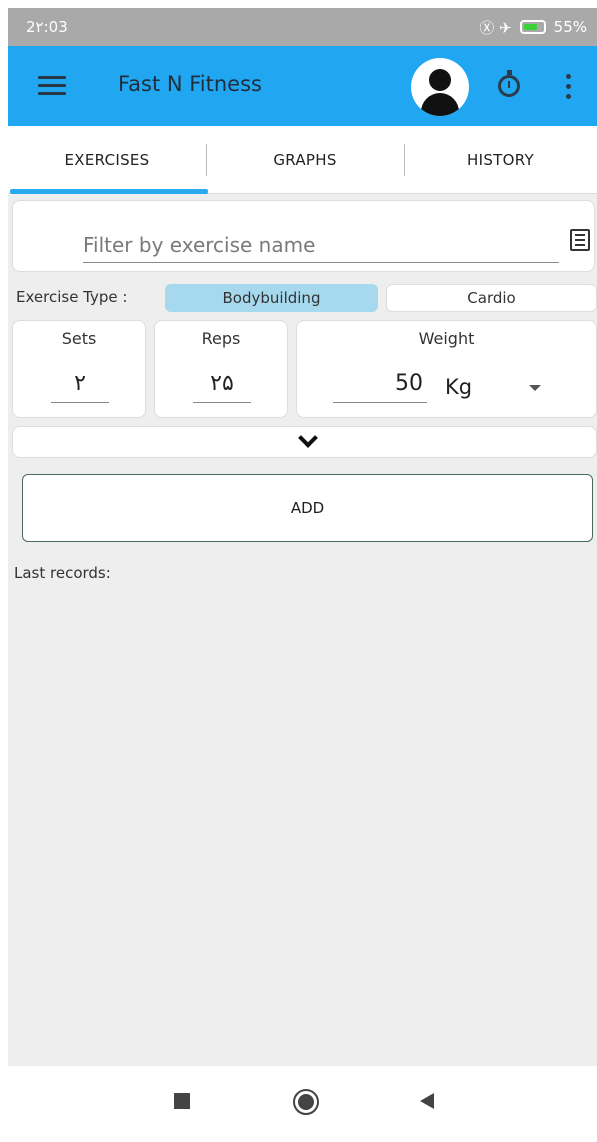  What do you see at coordinates (458, 387) in the screenshot?
I see `weight-unit-select: Kg` at bounding box center [458, 387].